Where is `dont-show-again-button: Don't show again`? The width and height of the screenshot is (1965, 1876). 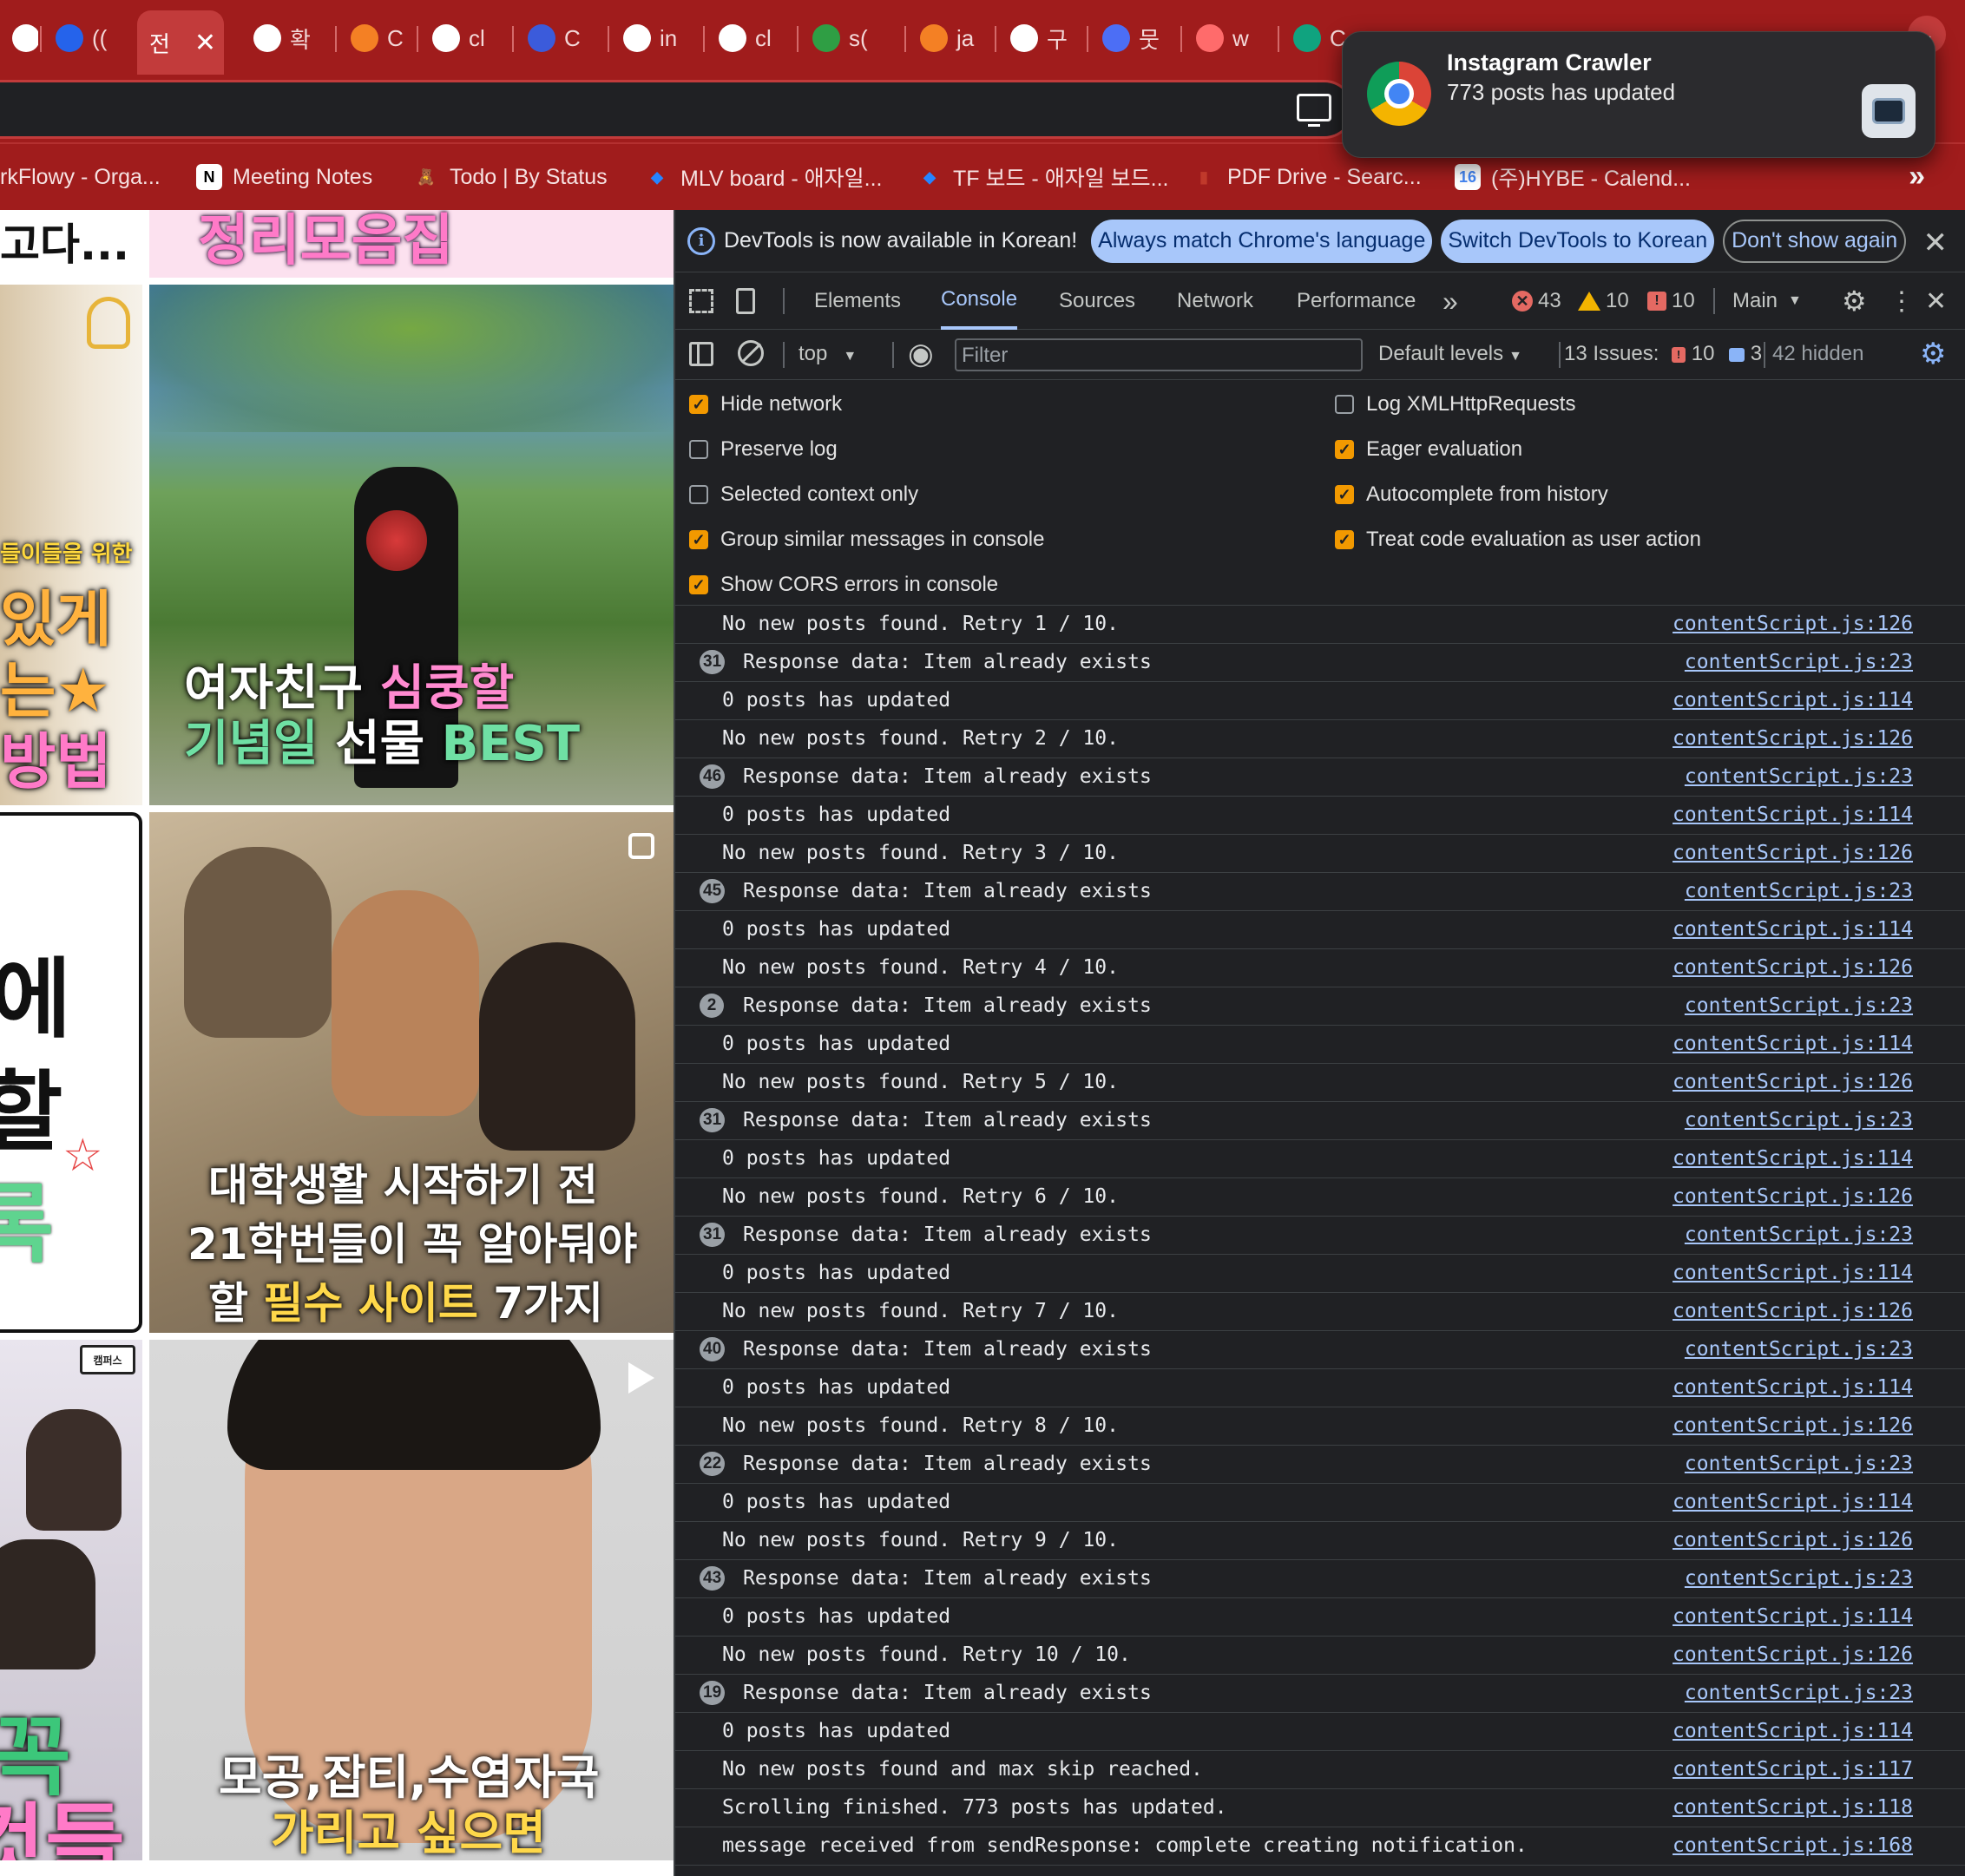 dont-show-again-button: Don't show again is located at coordinates (1815, 241).